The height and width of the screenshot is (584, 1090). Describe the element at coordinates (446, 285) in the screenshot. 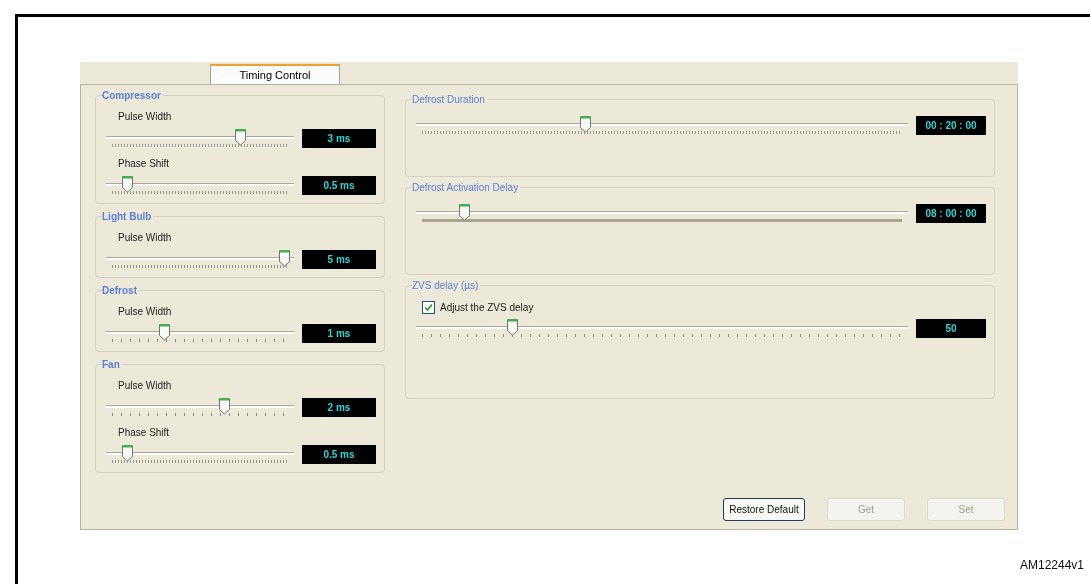

I see `group-title: ZVS delay (µs)` at that location.